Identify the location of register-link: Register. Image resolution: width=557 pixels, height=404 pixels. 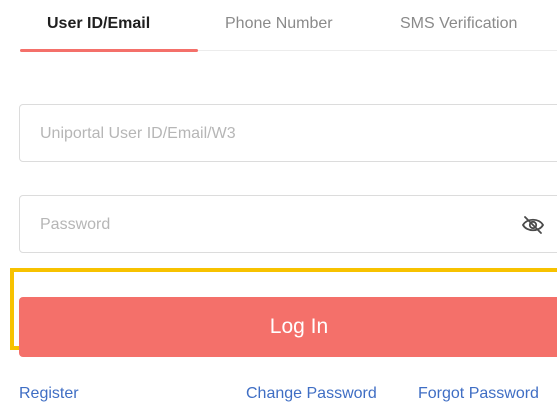
(49, 394).